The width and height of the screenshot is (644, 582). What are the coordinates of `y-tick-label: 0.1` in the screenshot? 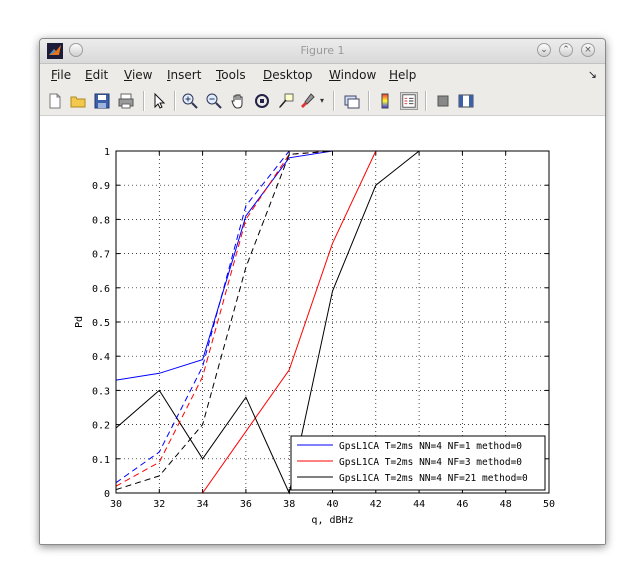 It's located at (101, 460).